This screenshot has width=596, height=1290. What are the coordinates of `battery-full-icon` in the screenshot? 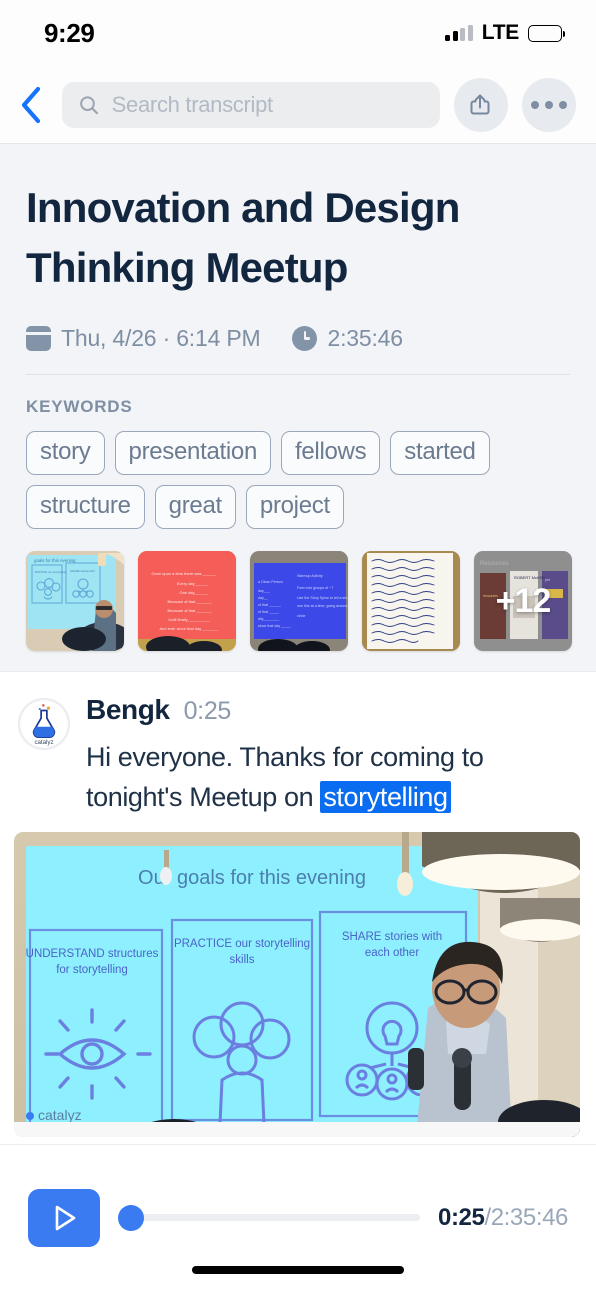 It's located at (546, 33).